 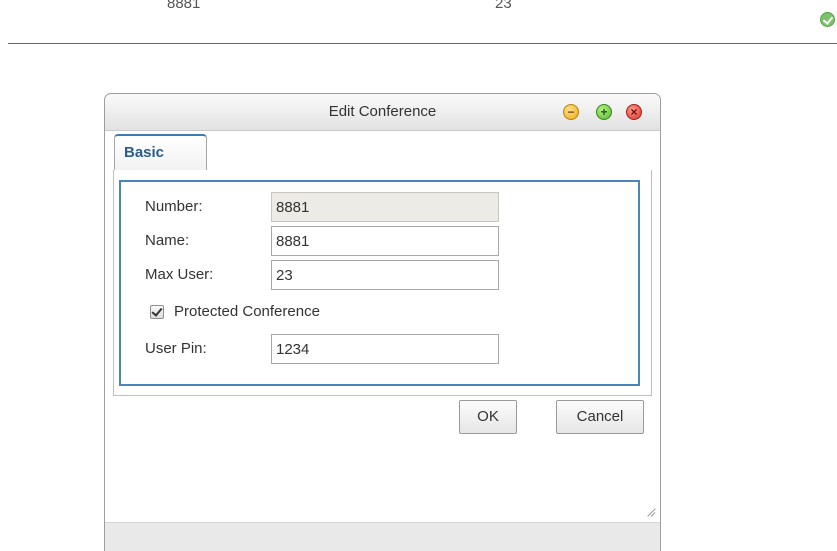 I want to click on protected-conference-checkbox, so click(x=157, y=312).